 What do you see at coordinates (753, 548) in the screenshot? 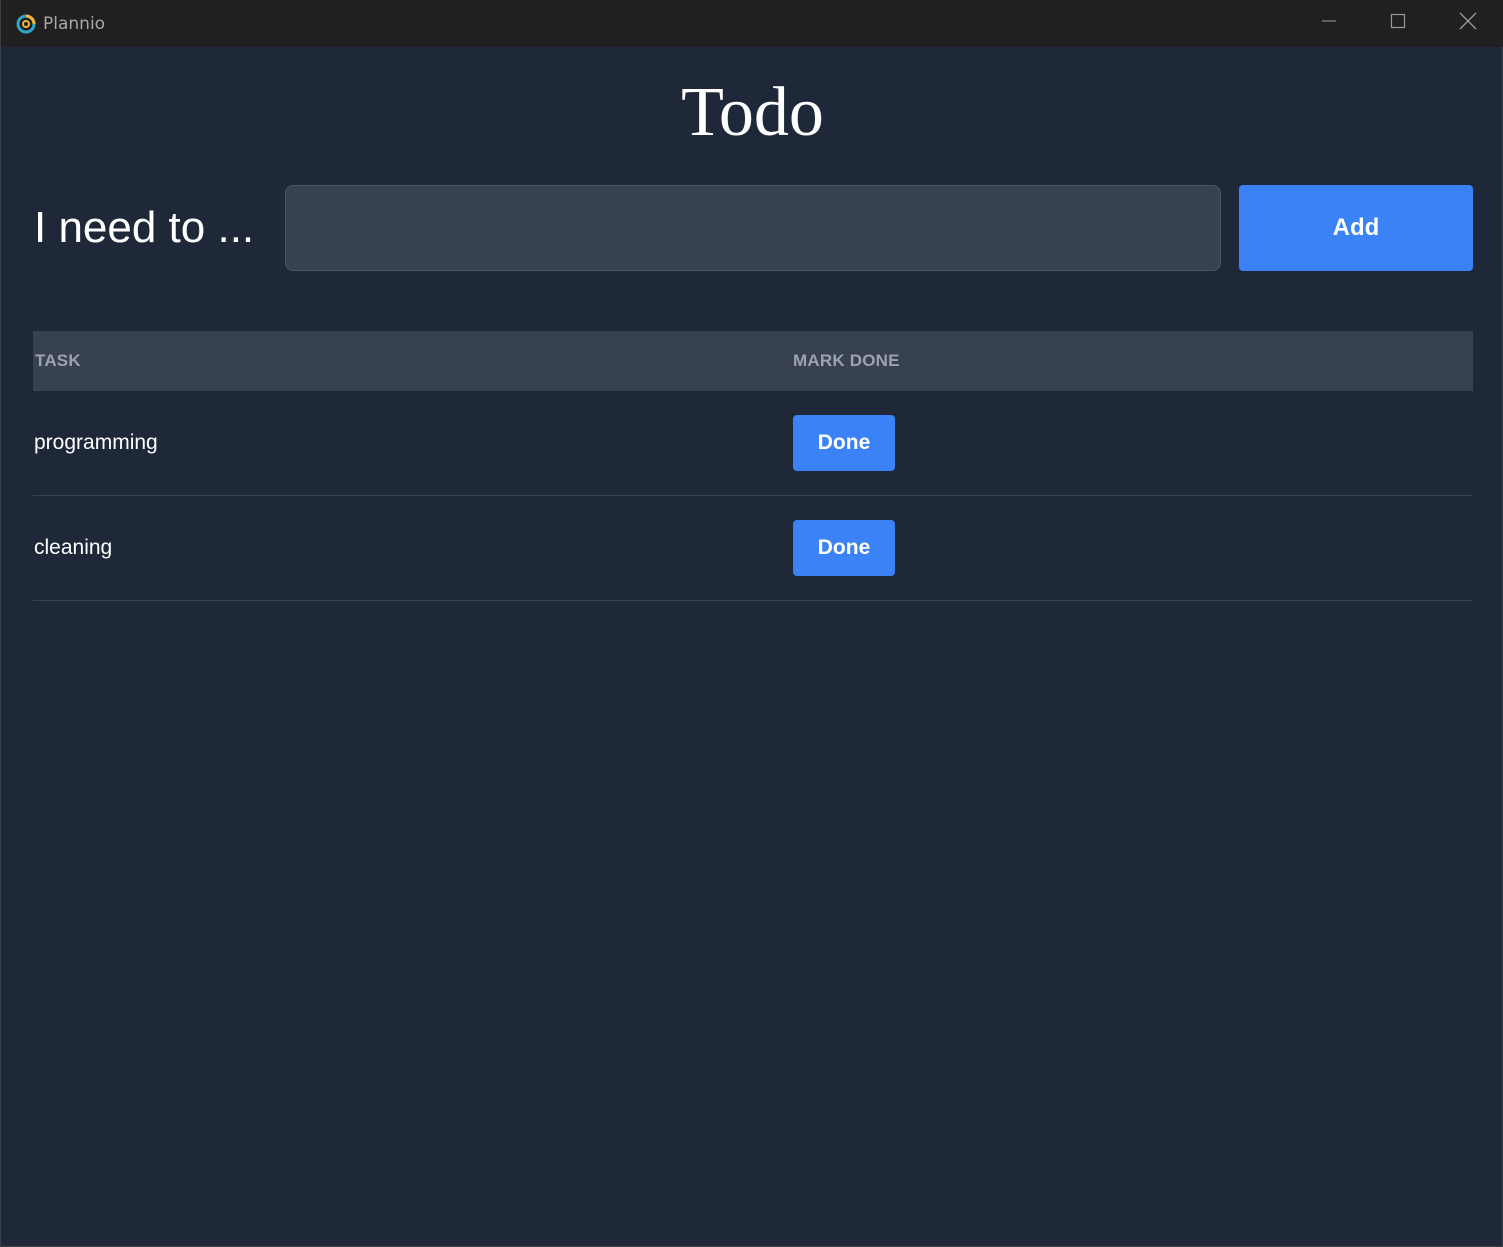
I see `table-row: cleaning Done` at bounding box center [753, 548].